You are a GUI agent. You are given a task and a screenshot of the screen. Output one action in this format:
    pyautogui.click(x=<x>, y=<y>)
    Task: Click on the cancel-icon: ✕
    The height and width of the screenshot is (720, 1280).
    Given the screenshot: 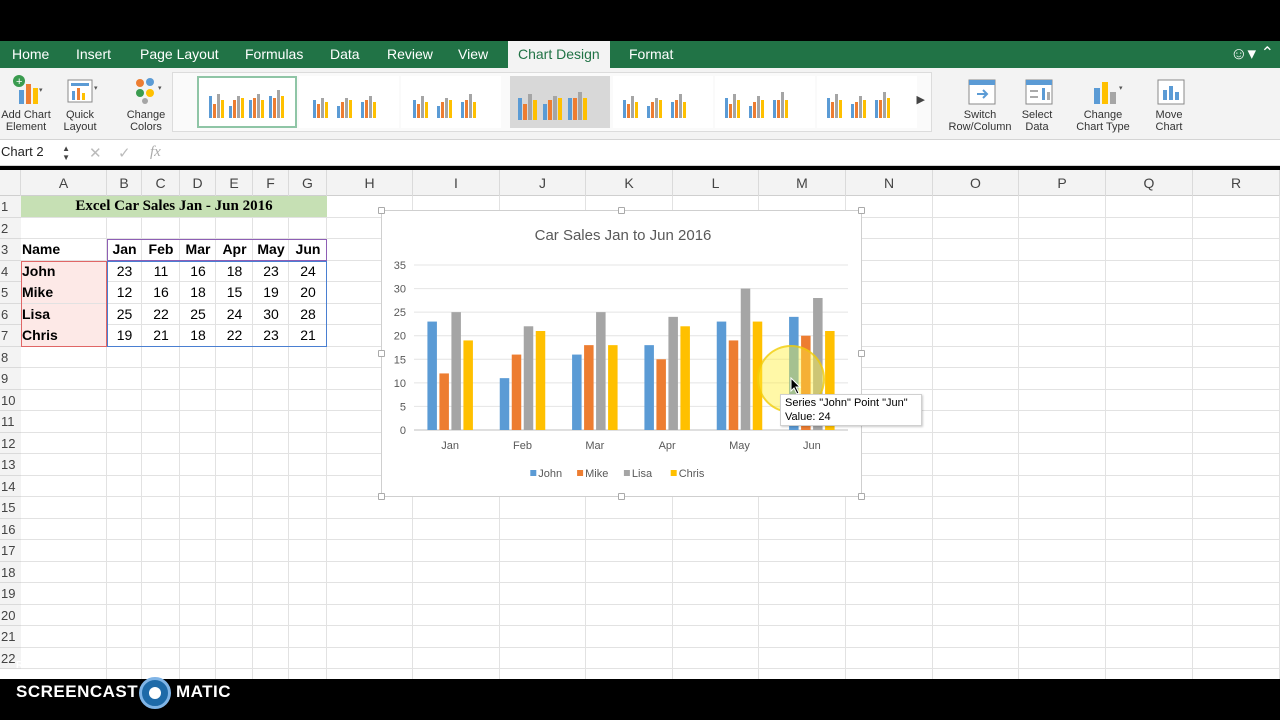 What is the action you would take?
    pyautogui.click(x=95, y=153)
    